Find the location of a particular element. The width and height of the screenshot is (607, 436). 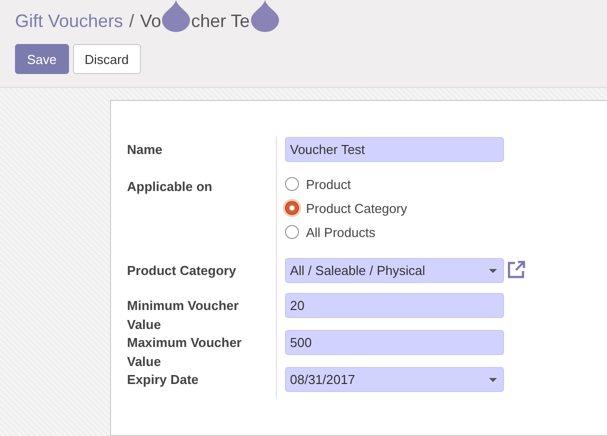

select-field: All / Saleable / Physical is located at coordinates (394, 270).